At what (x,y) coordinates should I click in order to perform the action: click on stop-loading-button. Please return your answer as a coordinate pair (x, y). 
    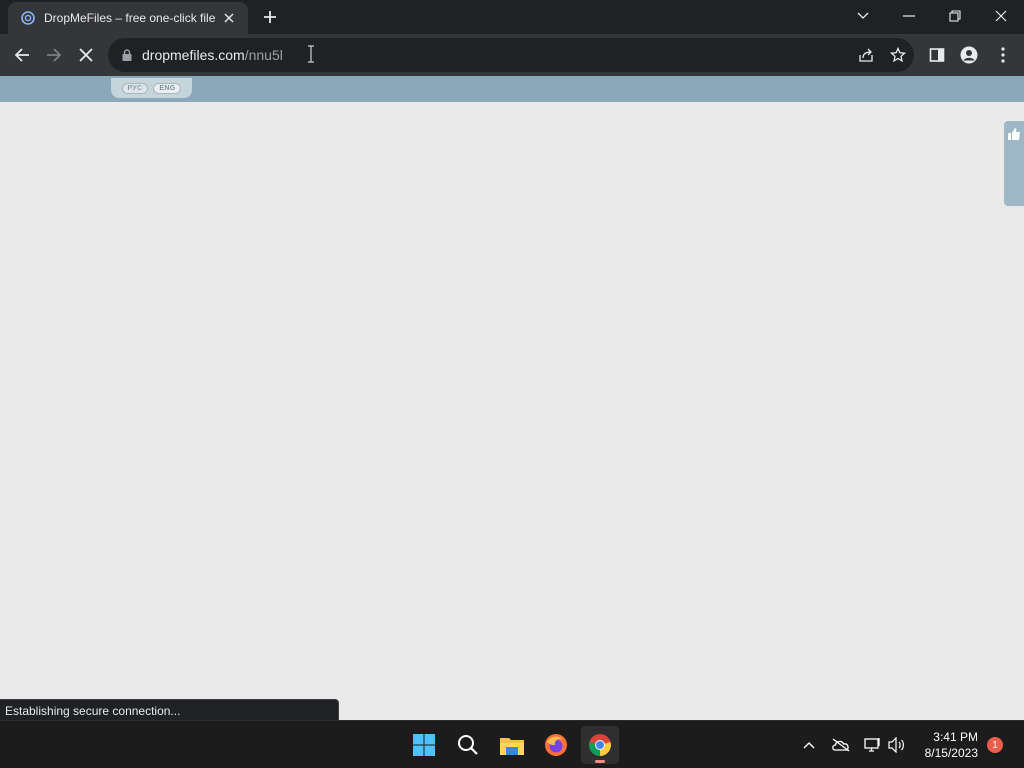
    Looking at the image, I should click on (86, 55).